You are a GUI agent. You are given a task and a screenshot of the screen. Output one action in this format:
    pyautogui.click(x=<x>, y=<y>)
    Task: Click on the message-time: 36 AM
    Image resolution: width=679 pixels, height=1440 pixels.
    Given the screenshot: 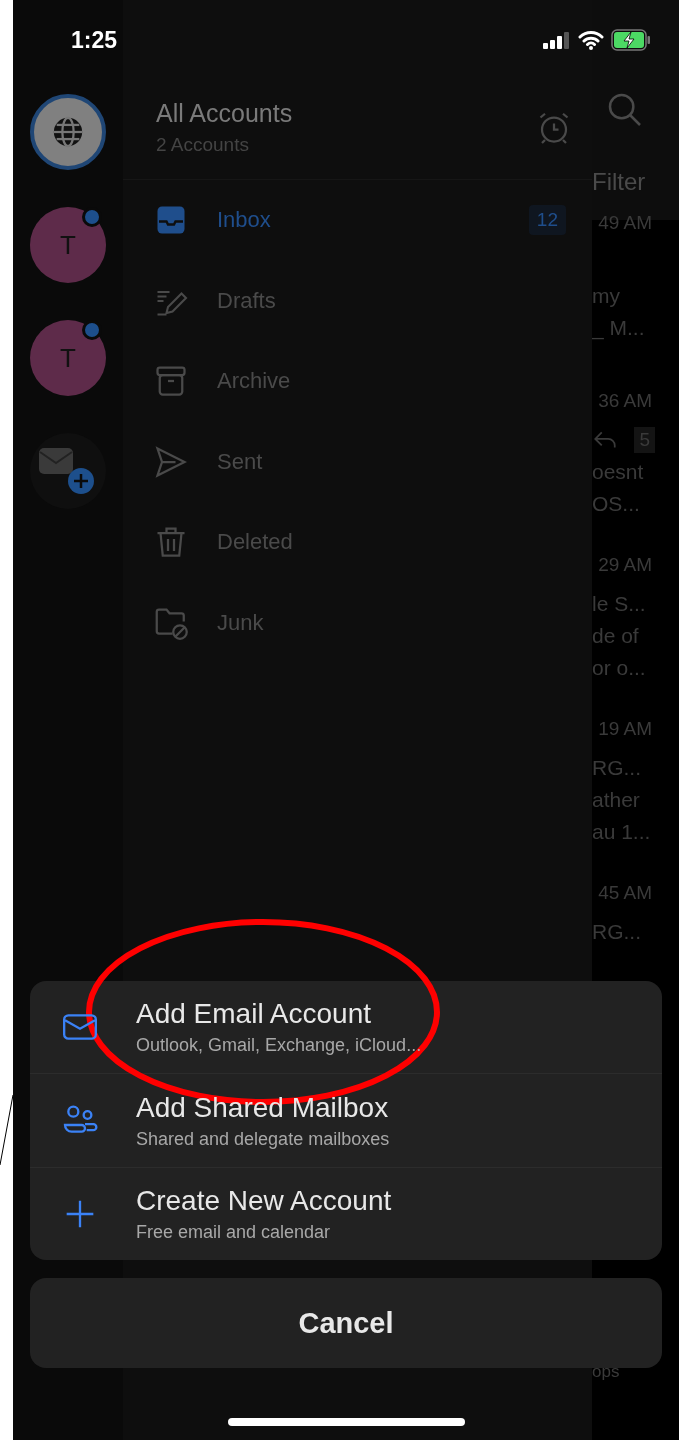 What is the action you would take?
    pyautogui.click(x=625, y=401)
    